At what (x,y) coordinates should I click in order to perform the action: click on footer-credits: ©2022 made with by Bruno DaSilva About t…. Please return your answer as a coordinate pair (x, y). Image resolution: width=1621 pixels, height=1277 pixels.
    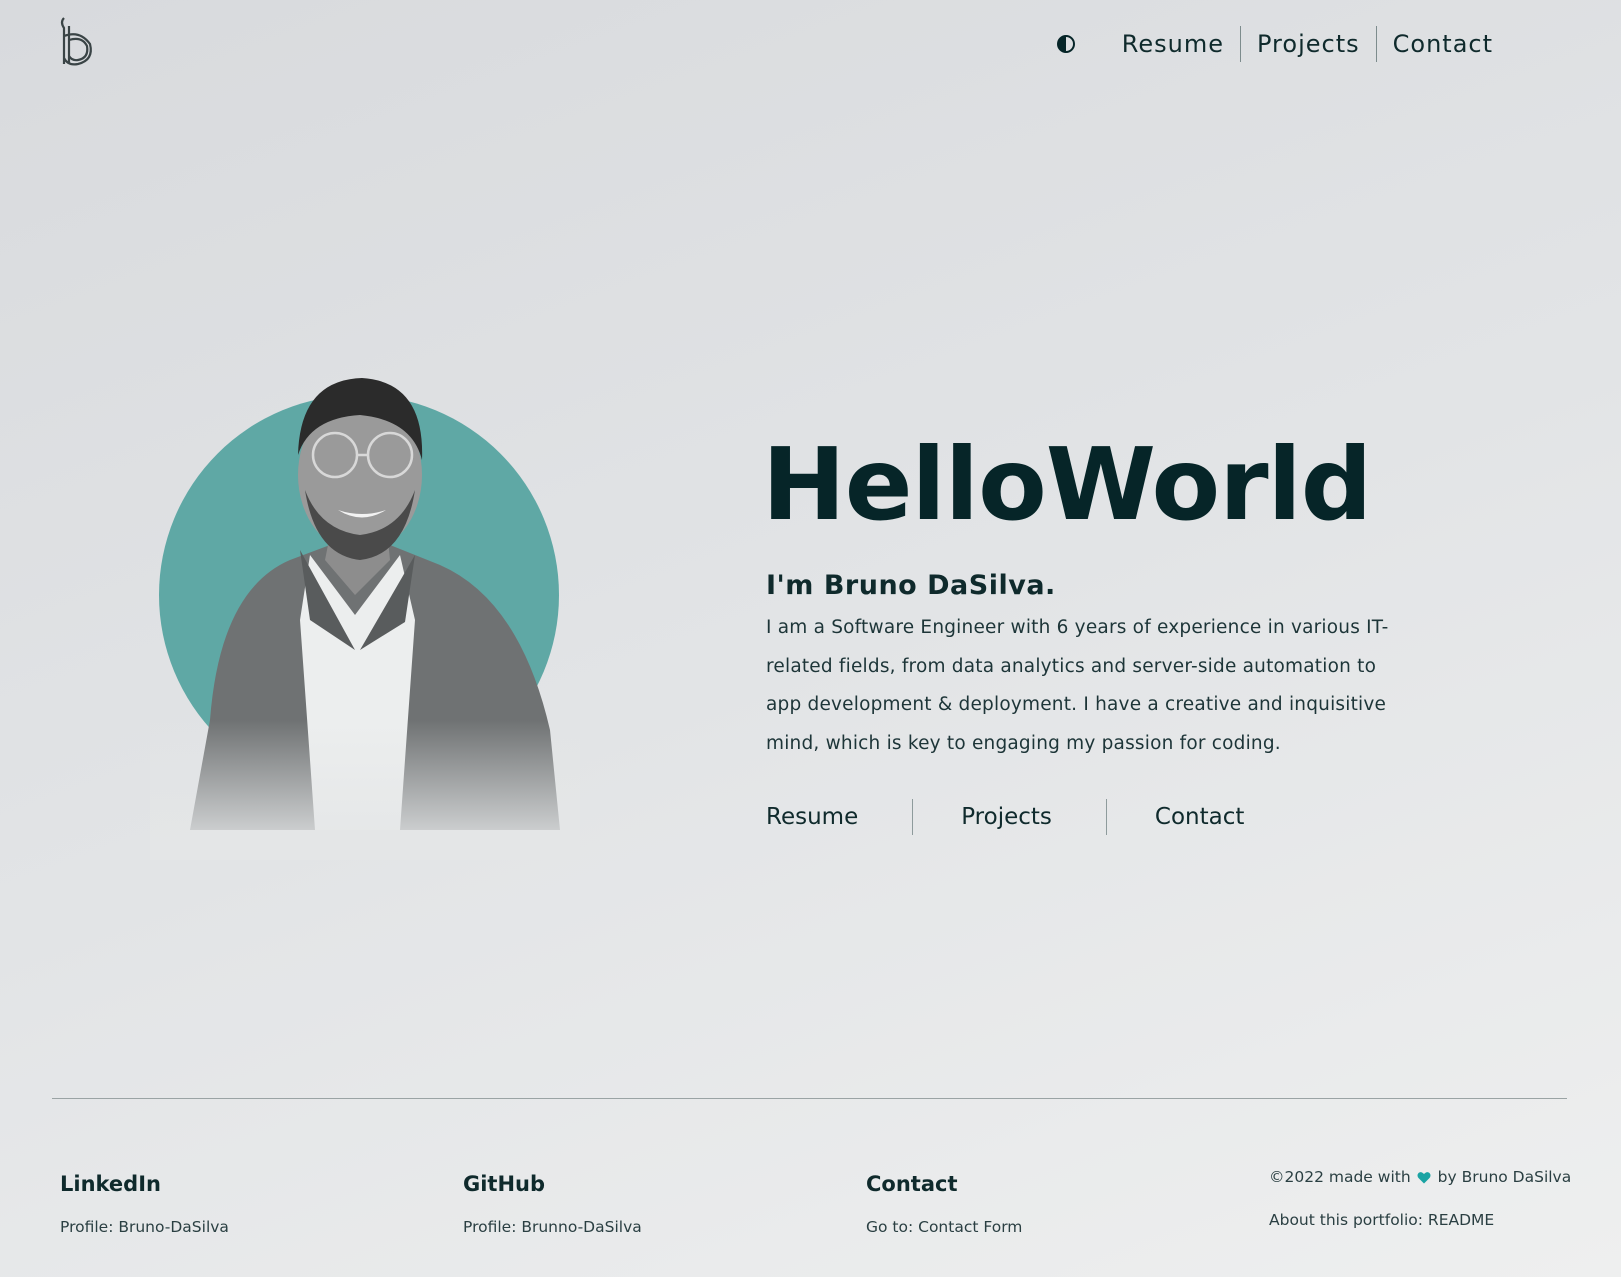
    Looking at the image, I should click on (1420, 1197).